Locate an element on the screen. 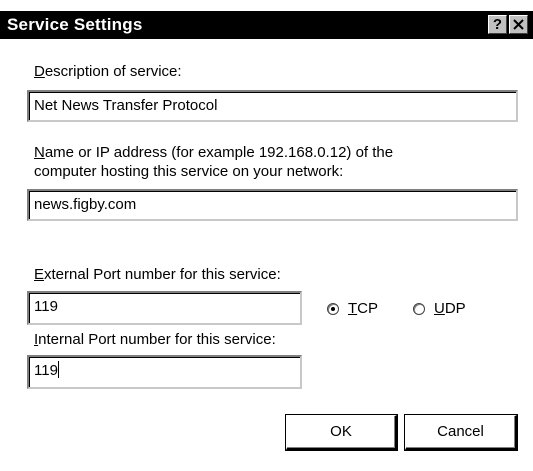 Image resolution: width=533 pixels, height=471 pixels. close-icon is located at coordinates (518, 24).